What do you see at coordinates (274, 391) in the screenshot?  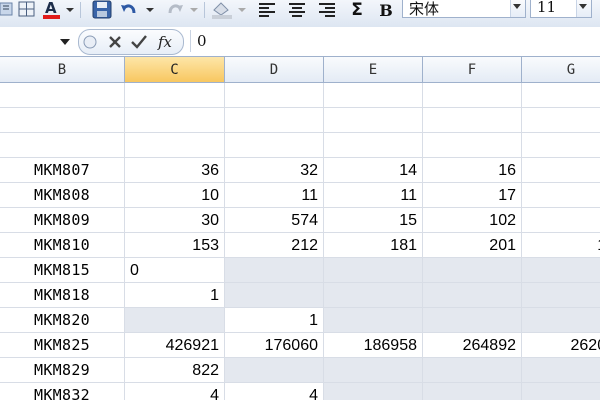 I see `cell-d-12: 4` at bounding box center [274, 391].